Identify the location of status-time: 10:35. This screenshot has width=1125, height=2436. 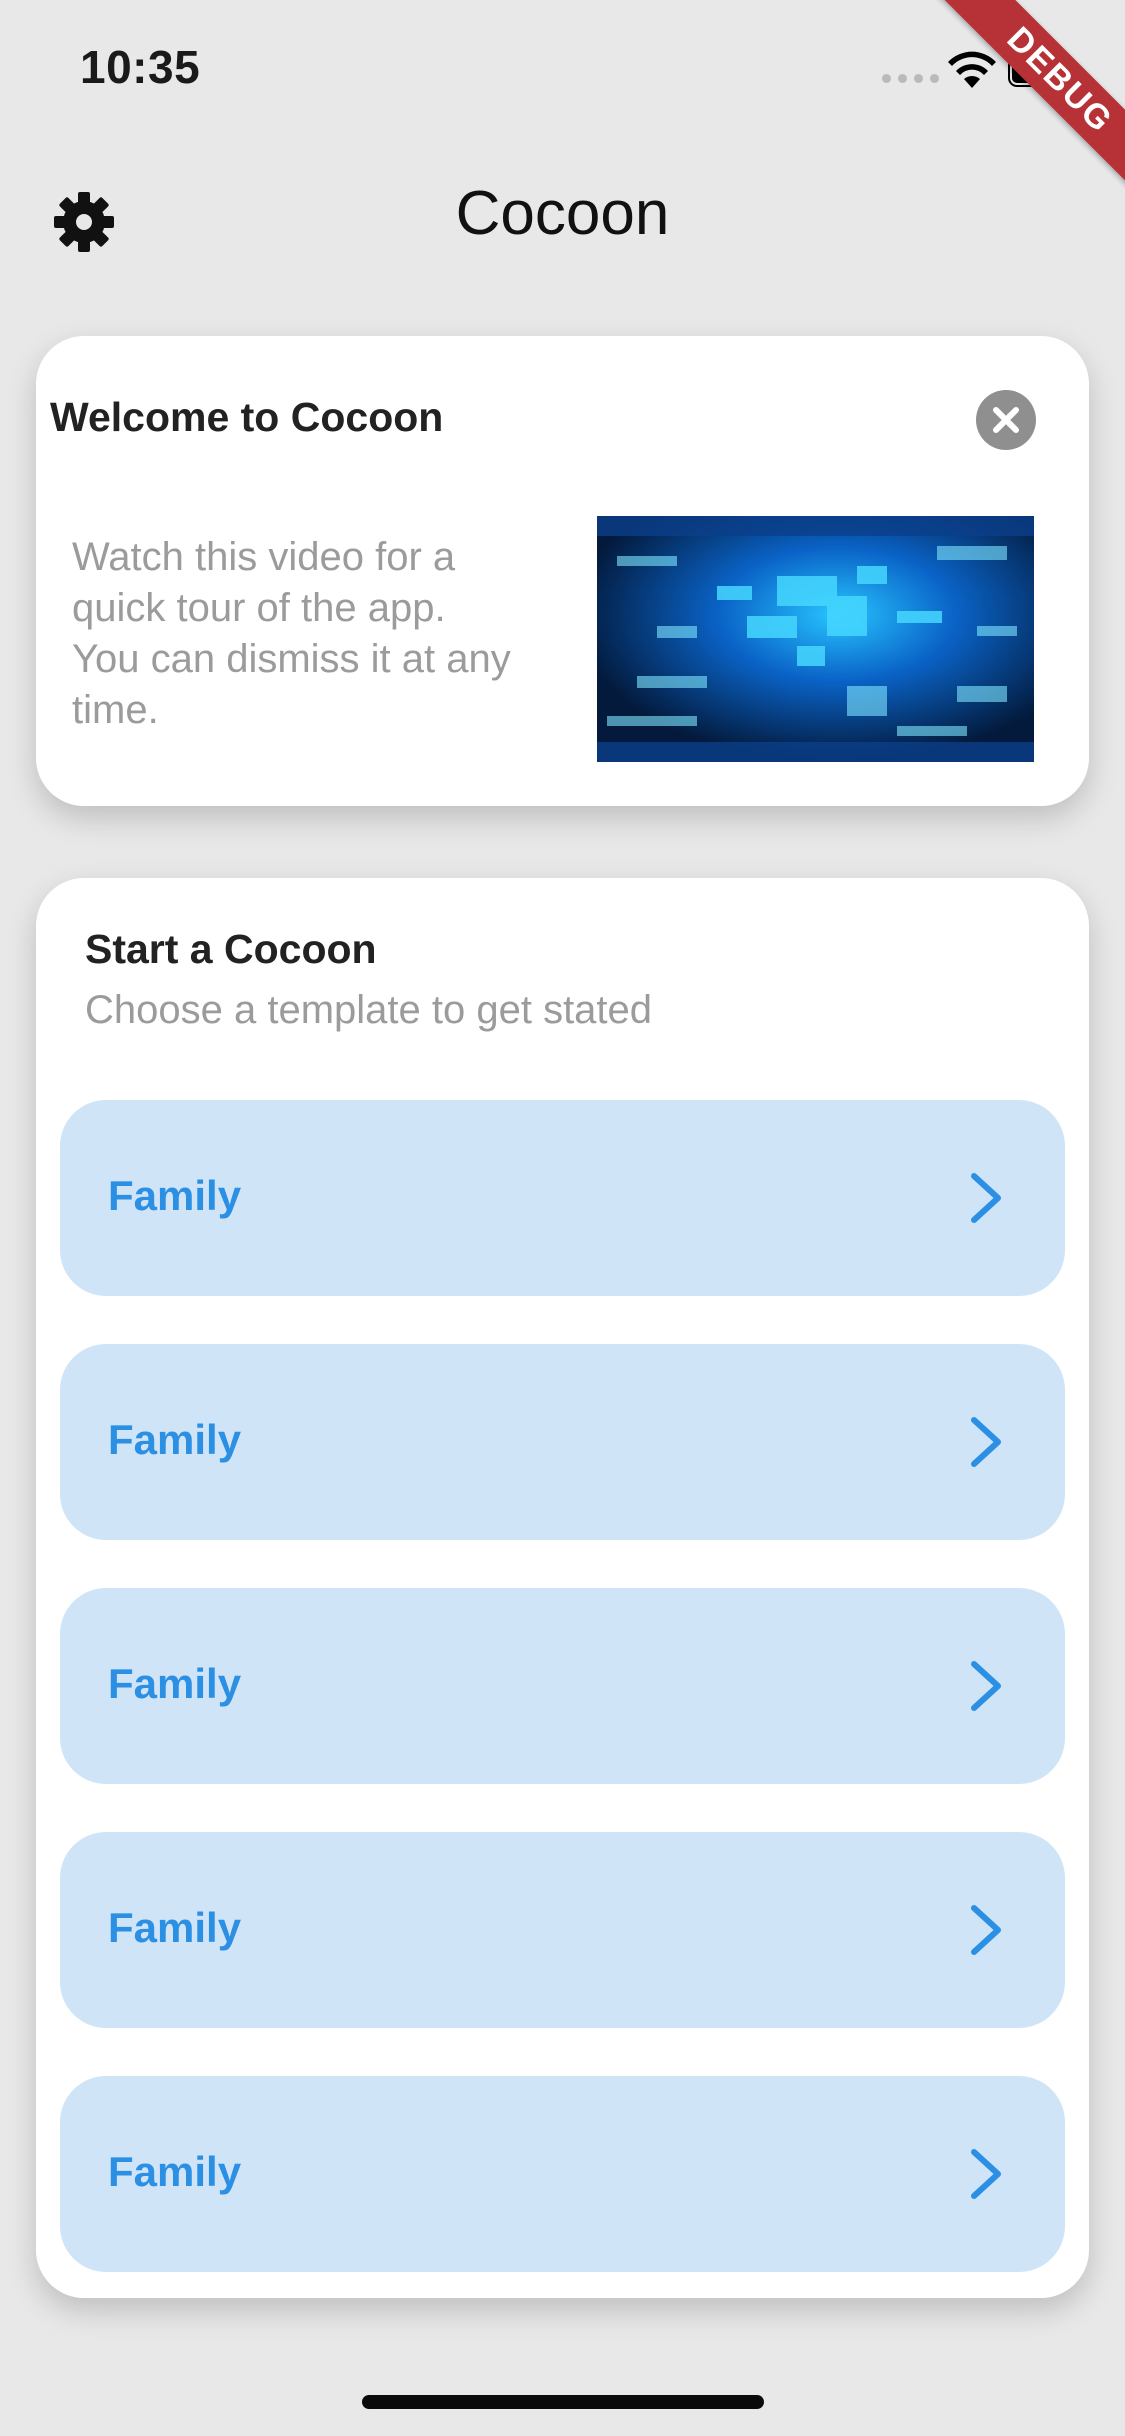
(140, 67).